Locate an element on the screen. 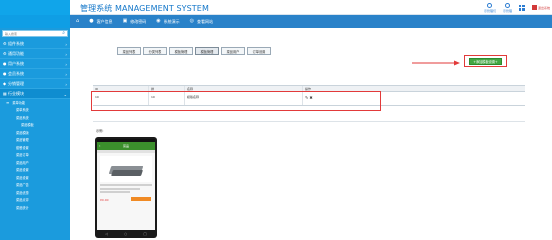  menu-icon: ≡ is located at coordinates (8, 102).